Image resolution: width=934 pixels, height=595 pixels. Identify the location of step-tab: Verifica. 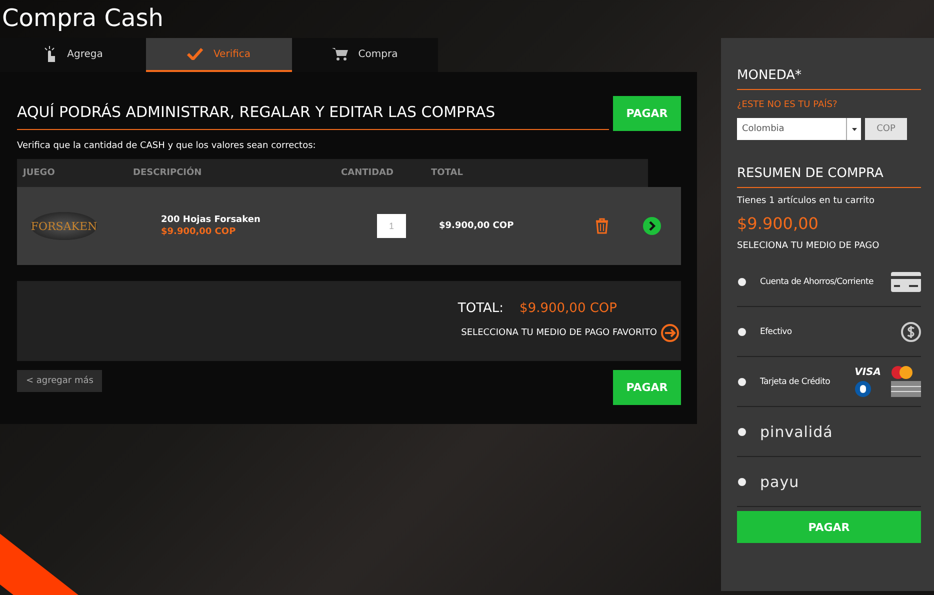
(219, 55).